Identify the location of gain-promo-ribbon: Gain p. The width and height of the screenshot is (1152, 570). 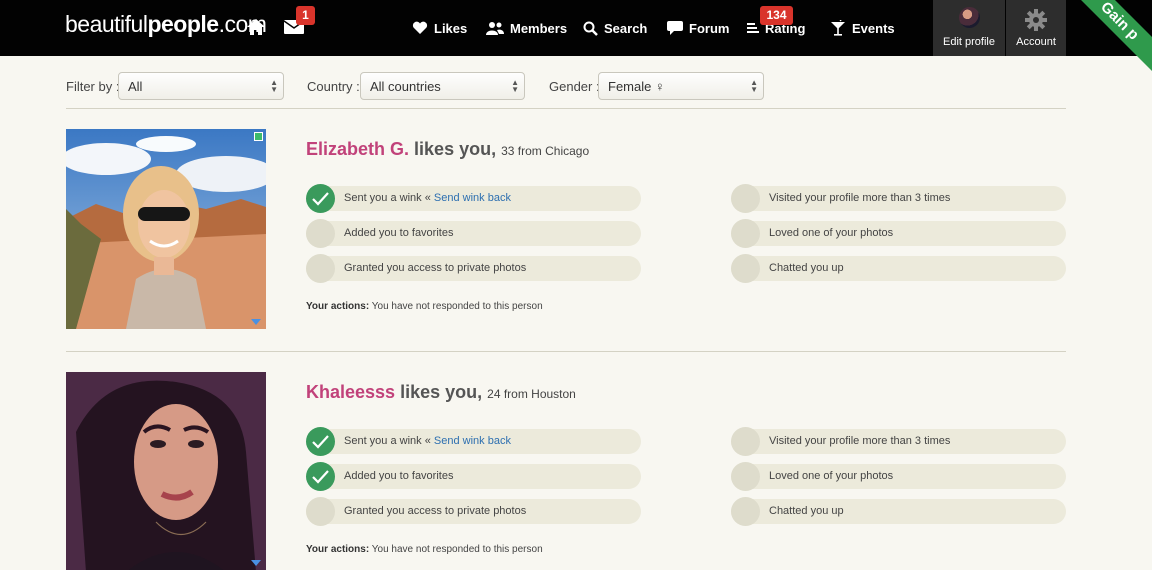
(1109, 42).